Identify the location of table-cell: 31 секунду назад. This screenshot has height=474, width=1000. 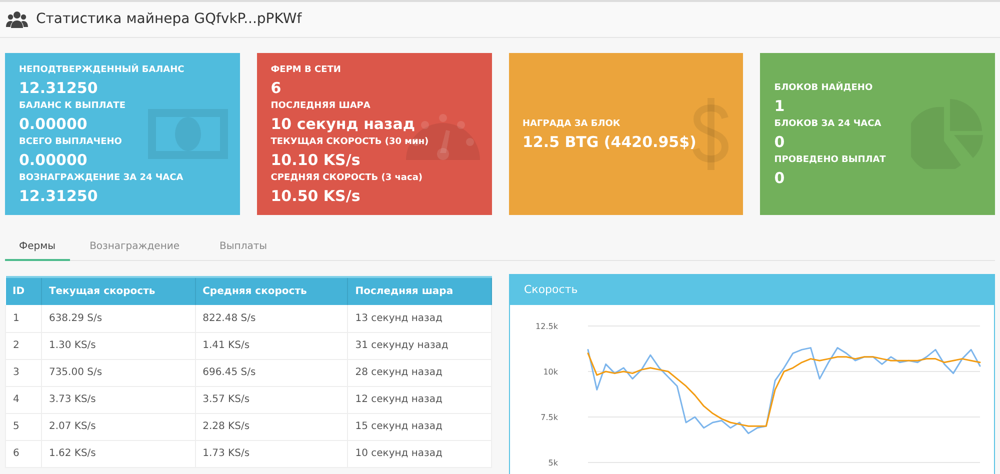
(420, 345).